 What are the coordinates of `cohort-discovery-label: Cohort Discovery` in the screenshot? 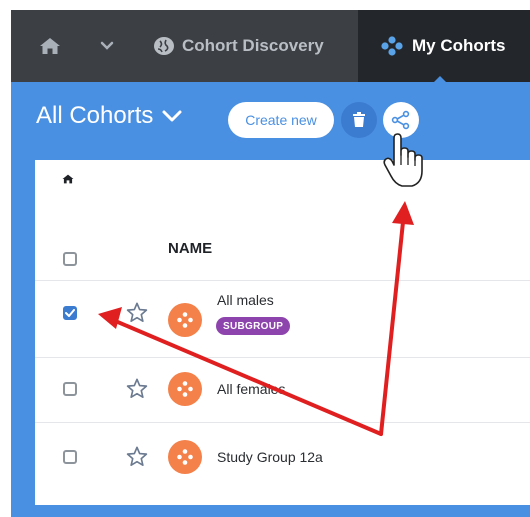 It's located at (253, 45).